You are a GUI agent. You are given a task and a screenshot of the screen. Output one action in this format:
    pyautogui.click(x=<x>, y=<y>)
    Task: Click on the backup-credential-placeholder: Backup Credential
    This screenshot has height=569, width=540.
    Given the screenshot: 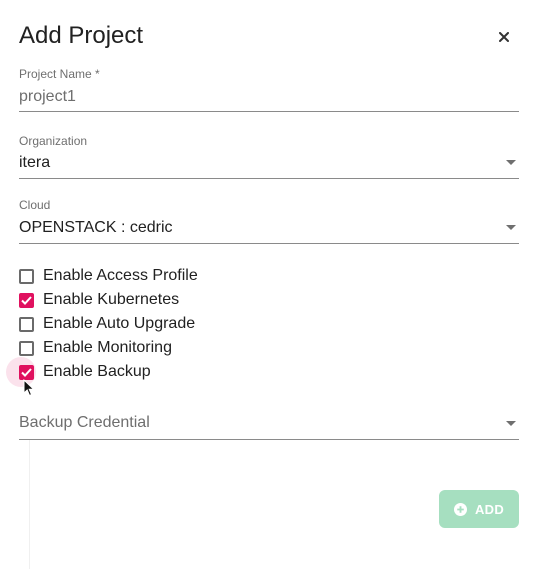 What is the action you would take?
    pyautogui.click(x=84, y=422)
    